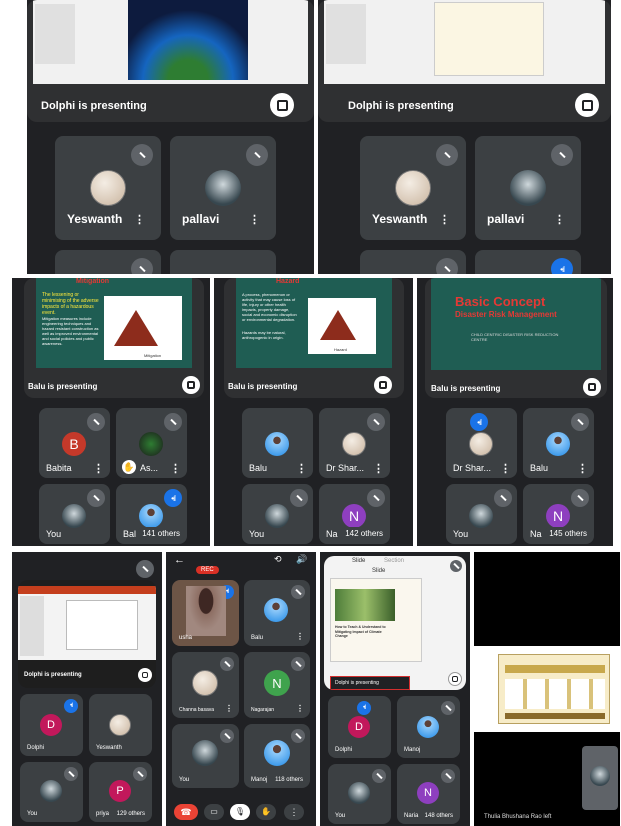 The image size is (621, 826). Describe the element at coordinates (179, 560) in the screenshot. I see `back-icon: ←` at that location.